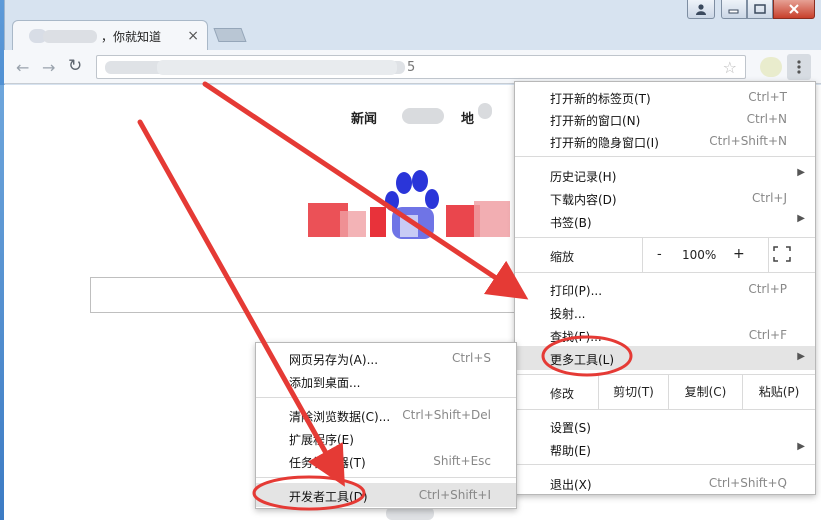  Describe the element at coordinates (22, 67) in the screenshot. I see `back-icon: ←` at that location.